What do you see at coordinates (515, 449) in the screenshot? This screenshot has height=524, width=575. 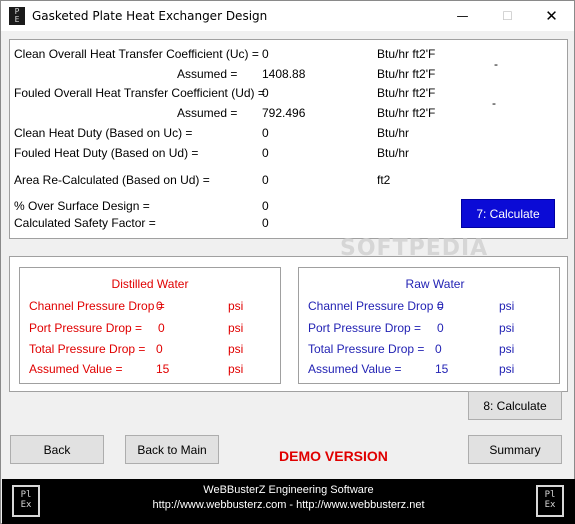 I see `summary-button: Summary` at bounding box center [515, 449].